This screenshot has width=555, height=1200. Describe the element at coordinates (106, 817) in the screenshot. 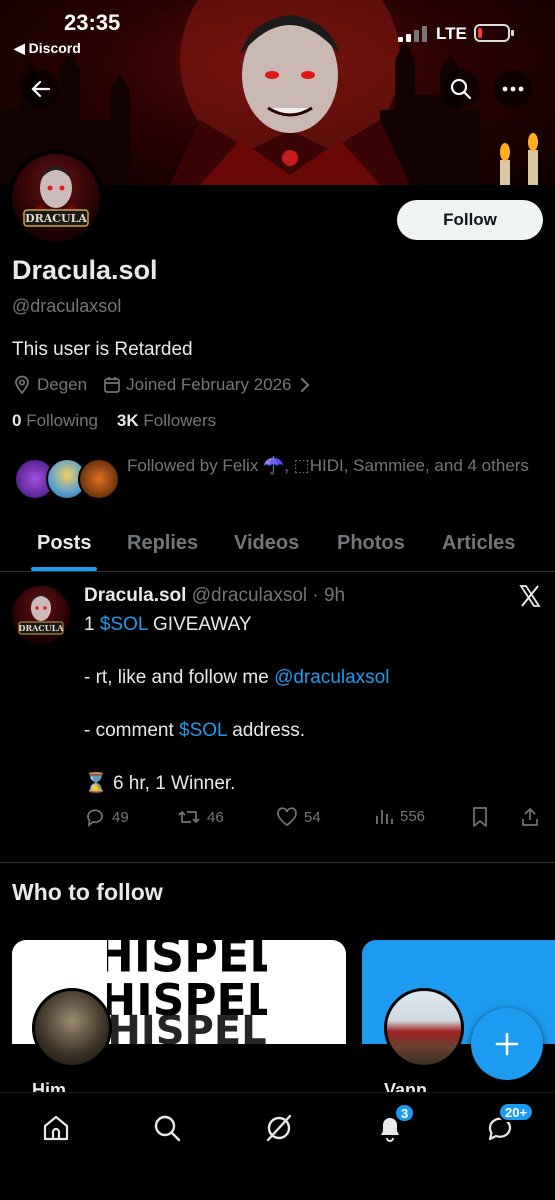

I see `reply-button: 49` at that location.